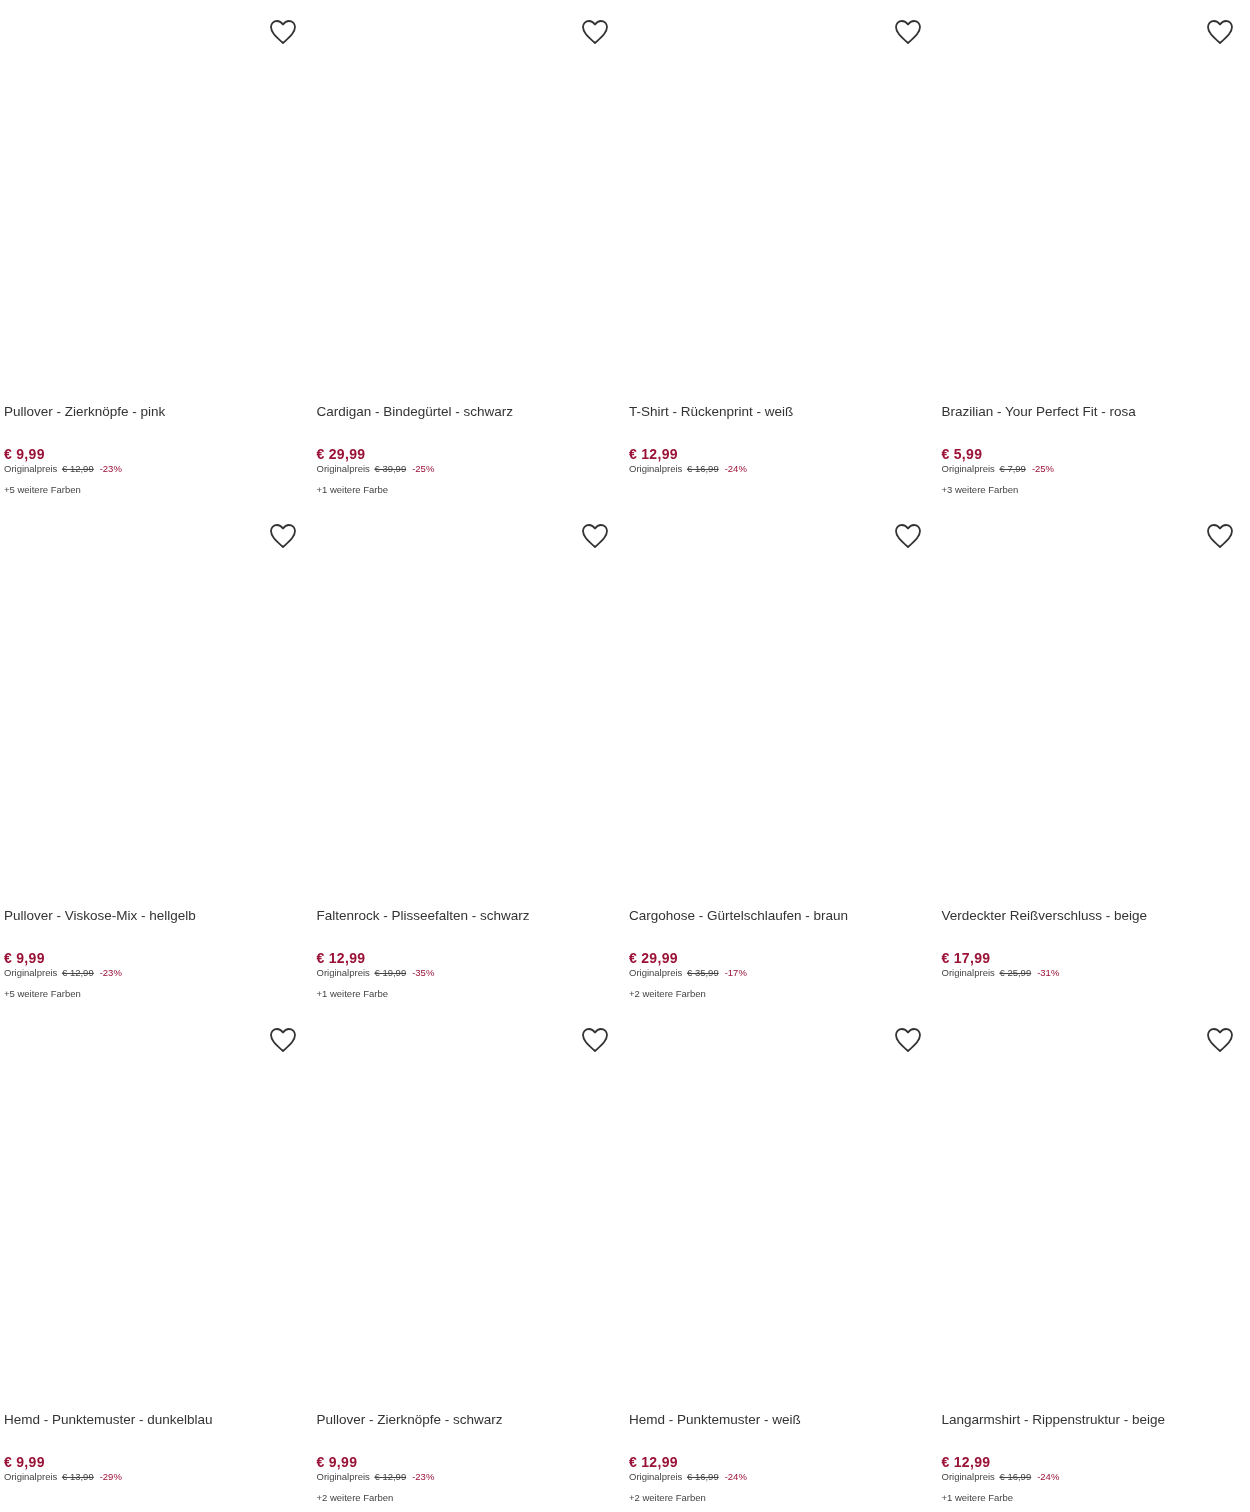 This screenshot has height=1512, width=1250. Describe the element at coordinates (735, 972) in the screenshot. I see `discount: -17%` at that location.